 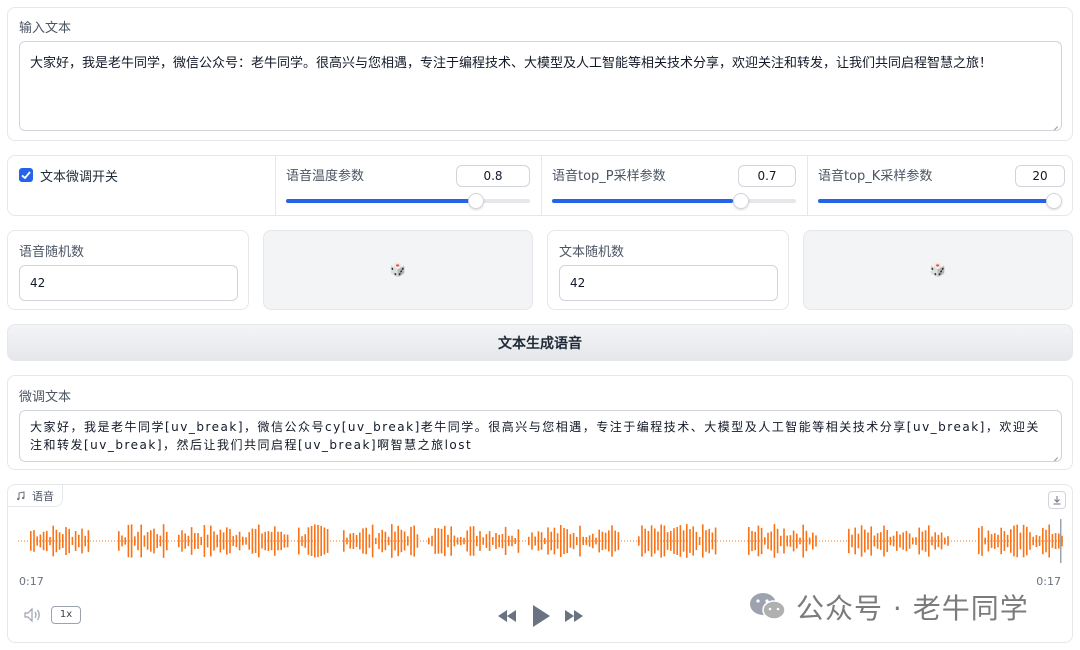 What do you see at coordinates (408, 185) in the screenshot?
I see `temperature-cell: 语音温度参数 0.8` at bounding box center [408, 185].